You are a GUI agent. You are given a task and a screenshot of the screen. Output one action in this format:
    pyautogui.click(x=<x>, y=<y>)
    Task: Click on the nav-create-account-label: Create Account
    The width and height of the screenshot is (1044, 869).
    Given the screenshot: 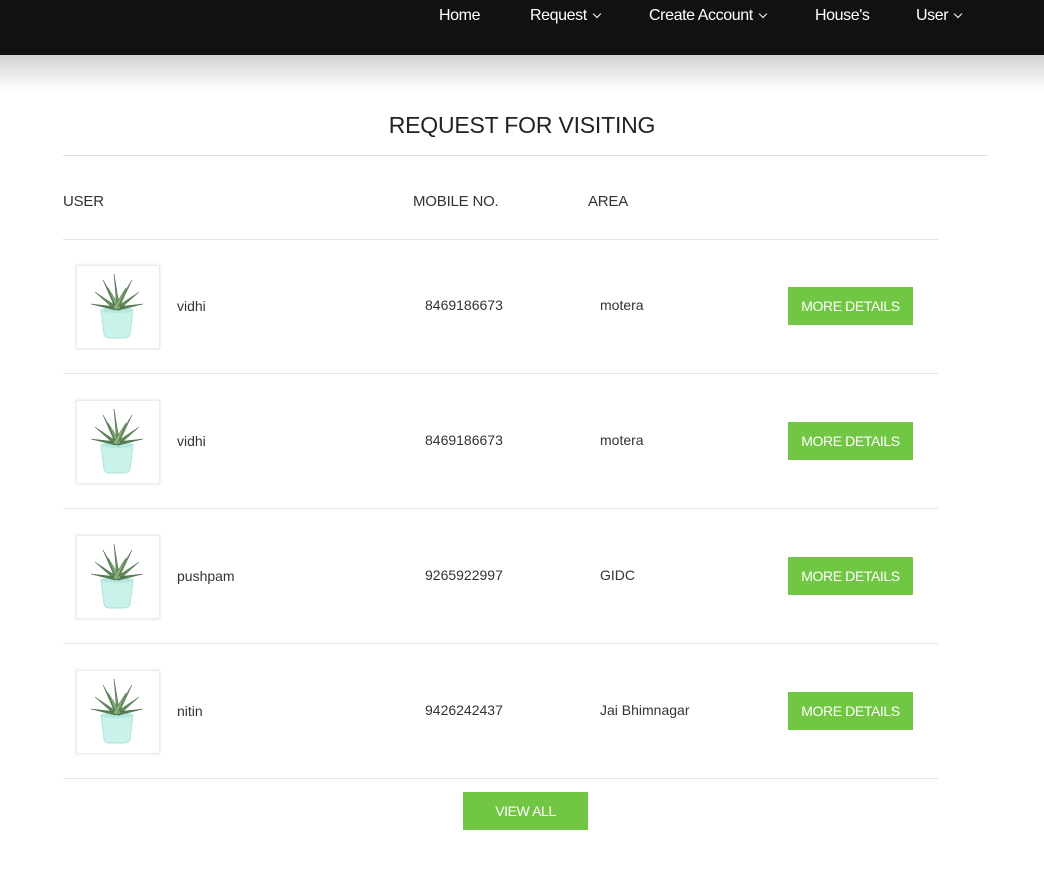 What is the action you would take?
    pyautogui.click(x=701, y=15)
    